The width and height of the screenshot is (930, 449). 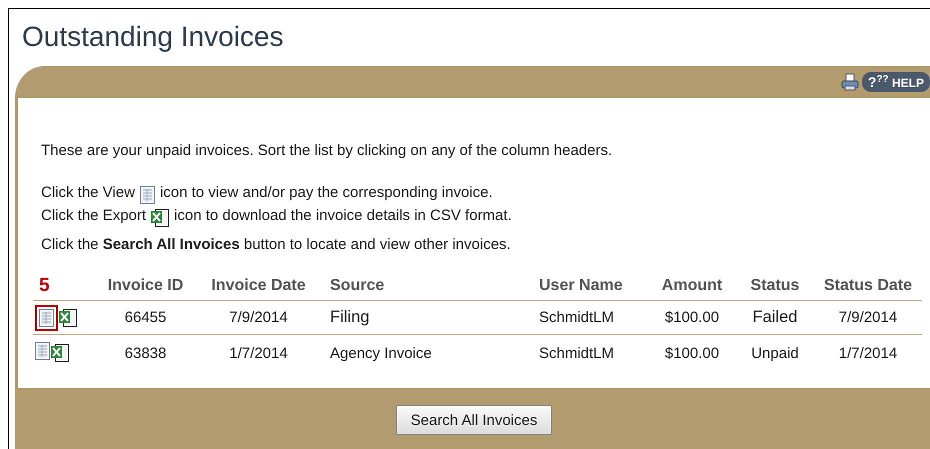 I want to click on table-cell: Agency Invoice, so click(x=424, y=352).